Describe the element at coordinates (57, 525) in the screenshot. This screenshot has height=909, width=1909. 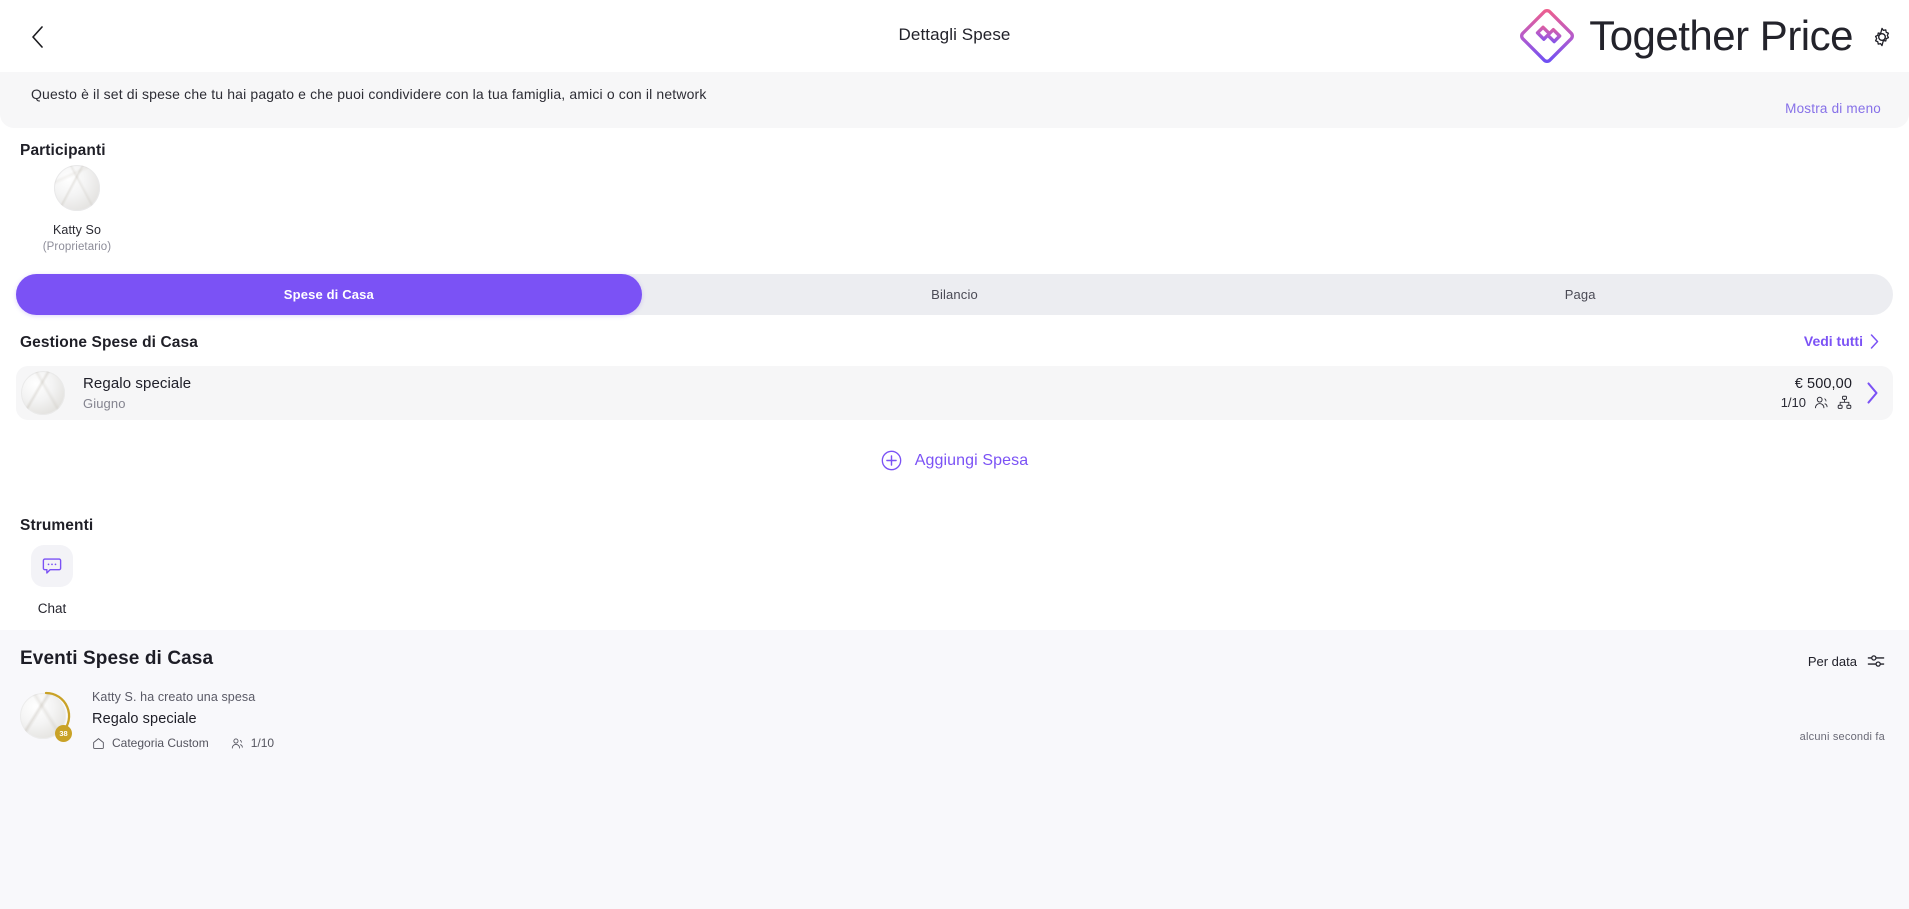
I see `tools-title: Strumenti` at that location.